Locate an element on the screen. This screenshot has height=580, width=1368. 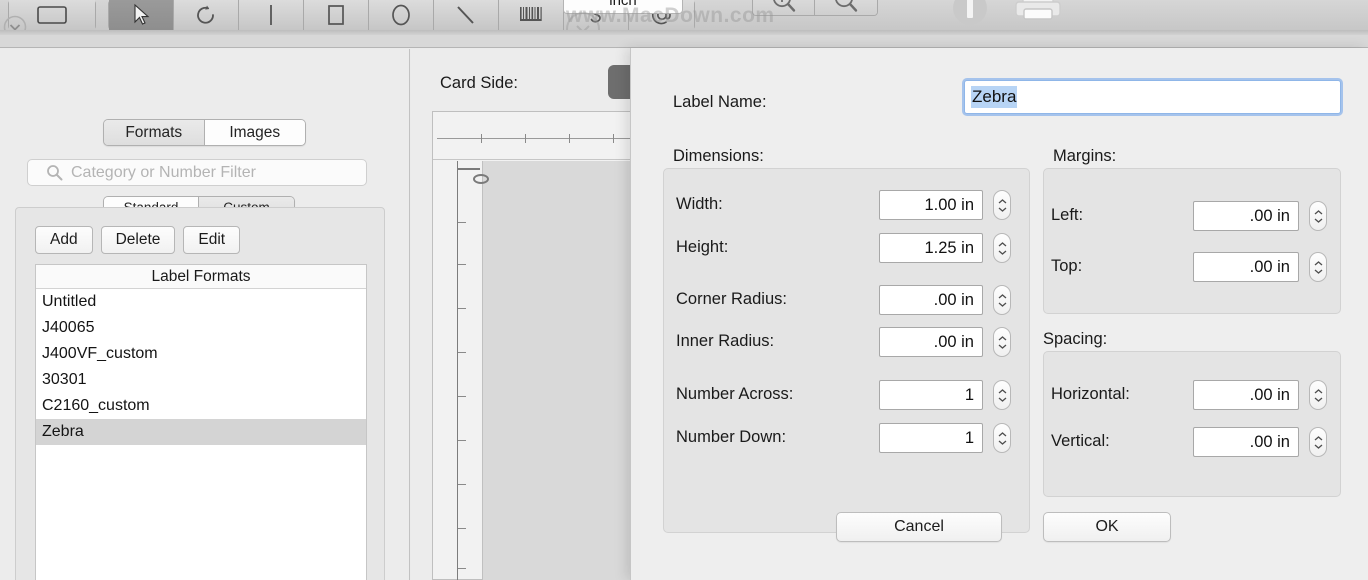
zoom-button-group is located at coordinates (815, 8).